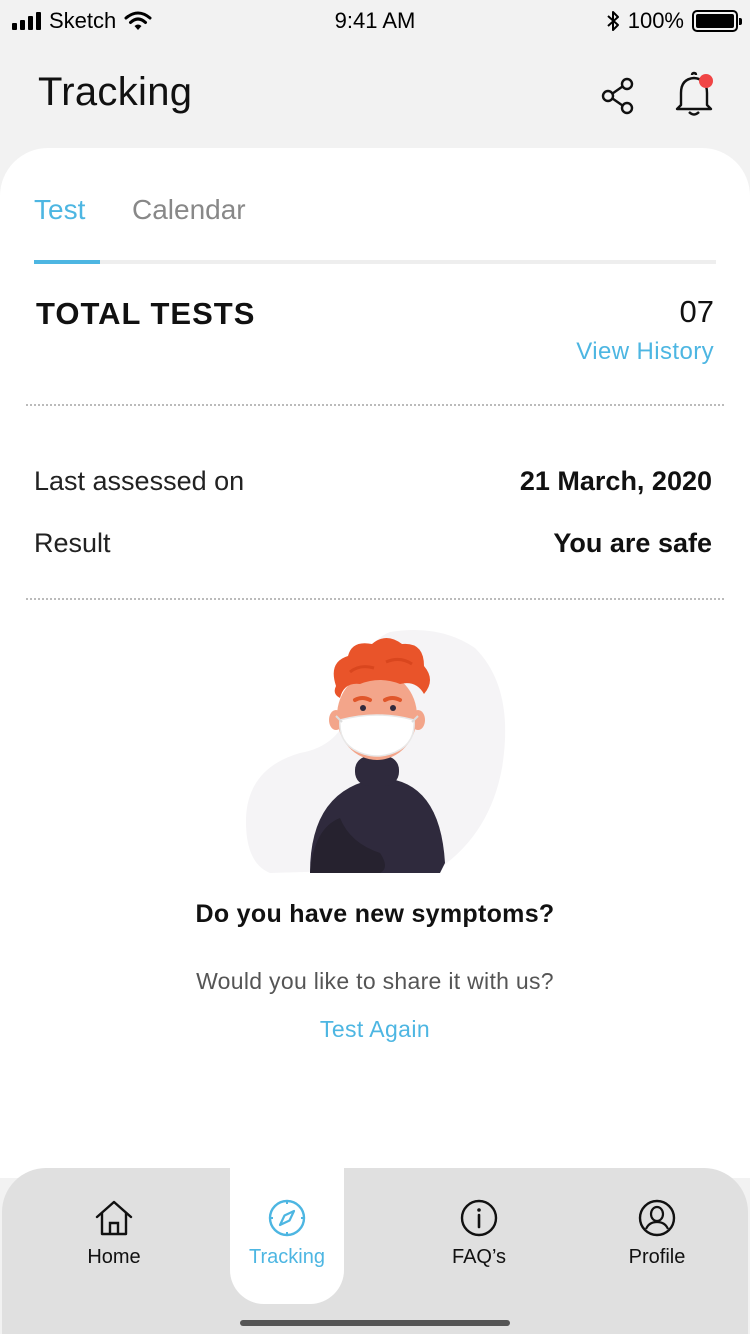 This screenshot has height=1334, width=750. Describe the element at coordinates (375, 1029) in the screenshot. I see `test-again-link: Test Again` at that location.